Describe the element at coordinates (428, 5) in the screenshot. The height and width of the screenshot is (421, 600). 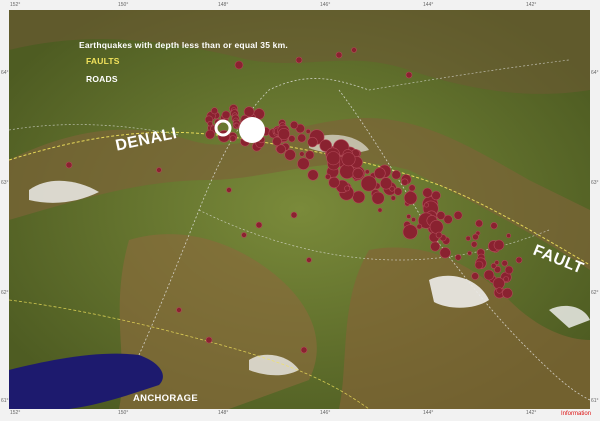
I see `tick-top-5: 144°` at that location.